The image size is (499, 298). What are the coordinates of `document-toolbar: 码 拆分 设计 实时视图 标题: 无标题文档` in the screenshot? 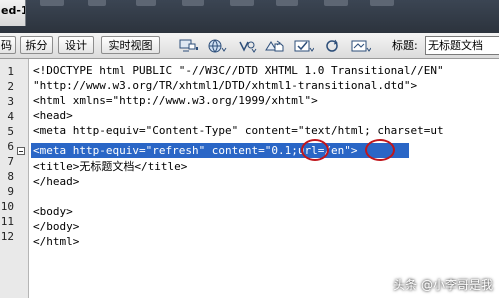 It's located at (249, 46).